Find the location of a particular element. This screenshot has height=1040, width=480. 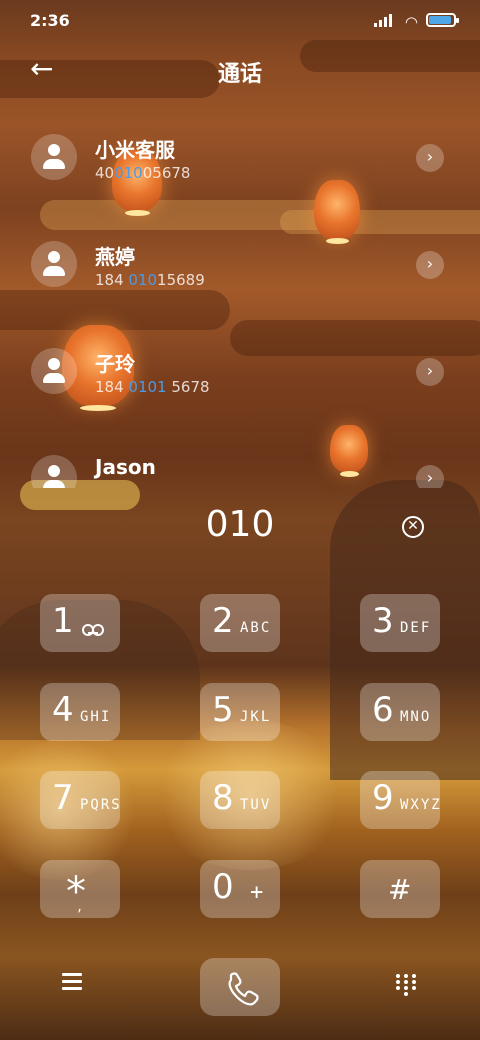

key-digit: 6 is located at coordinates (383, 710).